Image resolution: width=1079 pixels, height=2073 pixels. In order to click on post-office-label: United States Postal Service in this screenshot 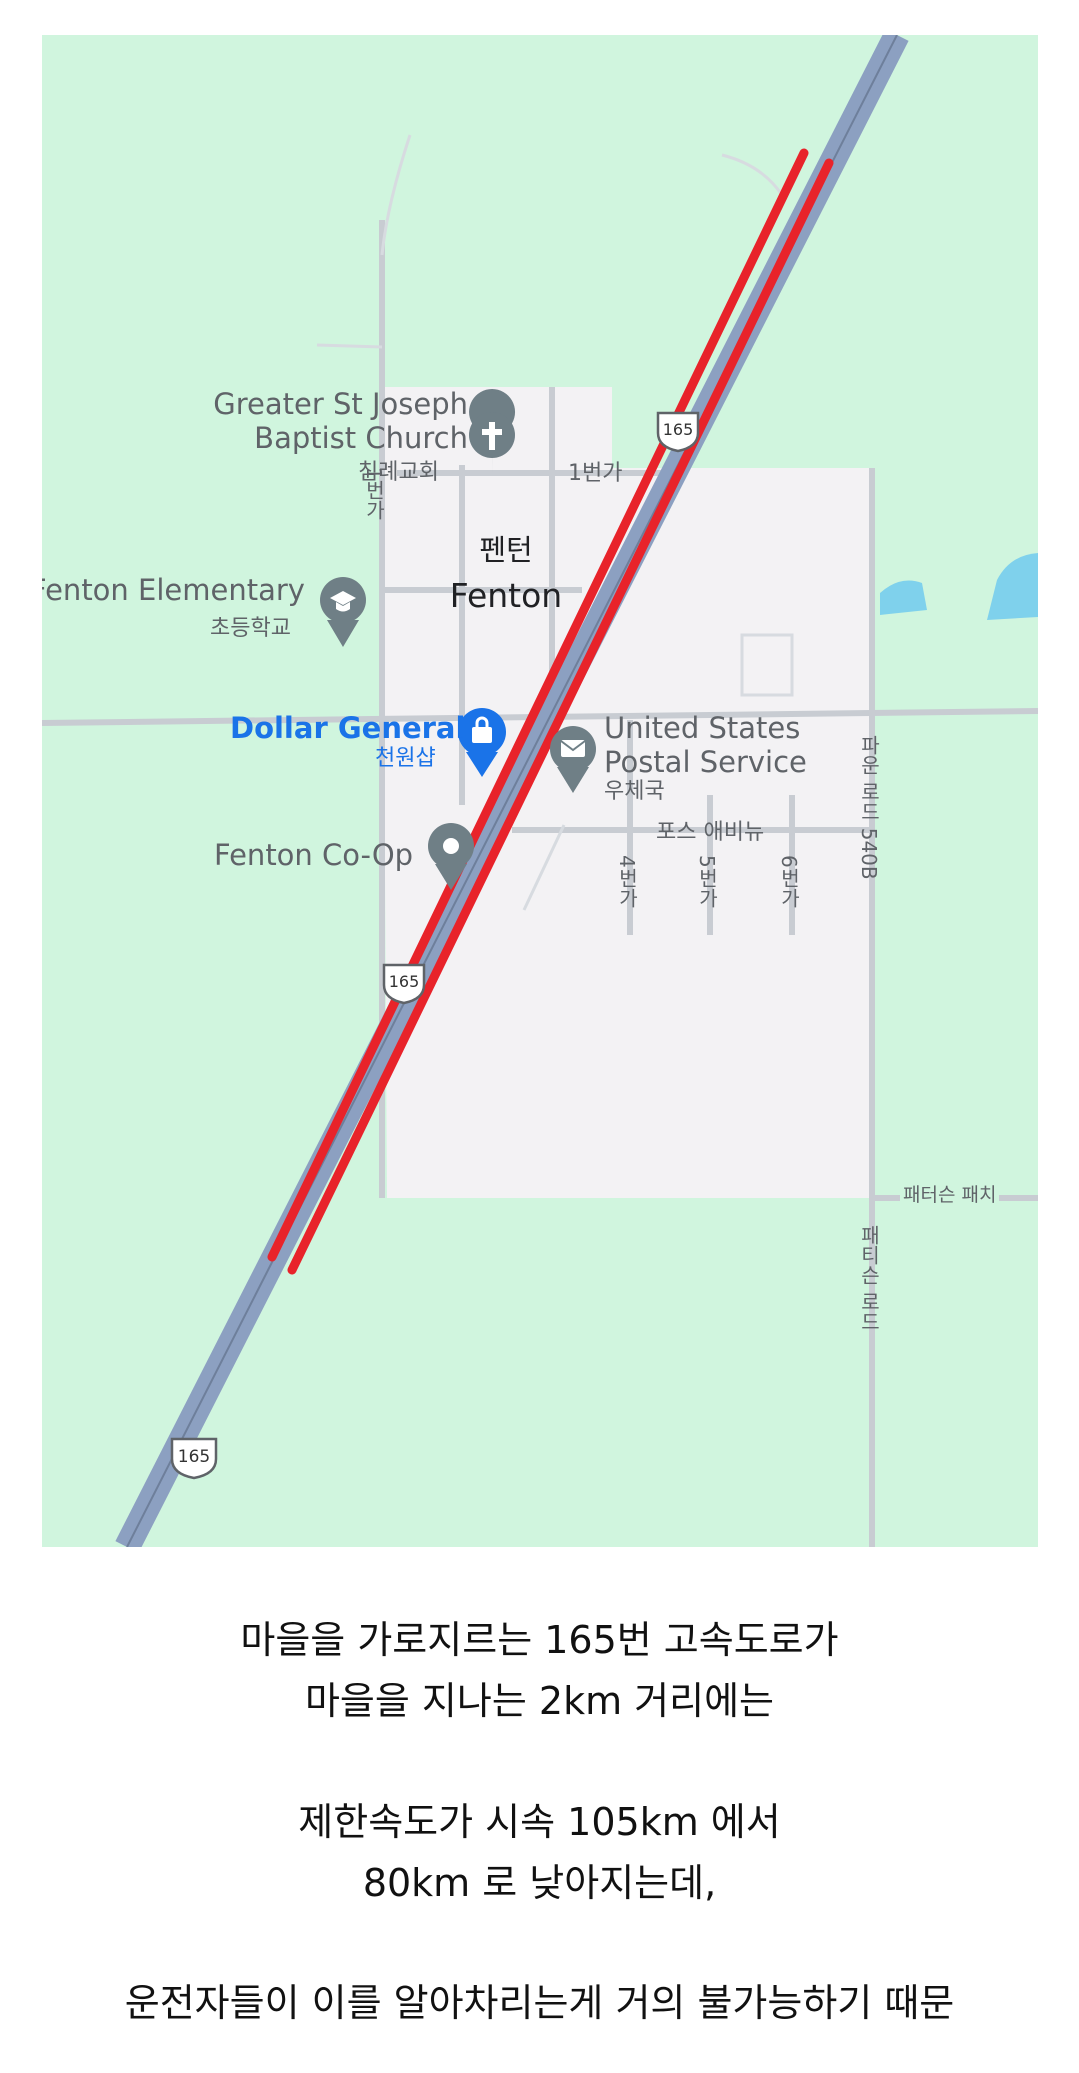, I will do `click(719, 745)`.